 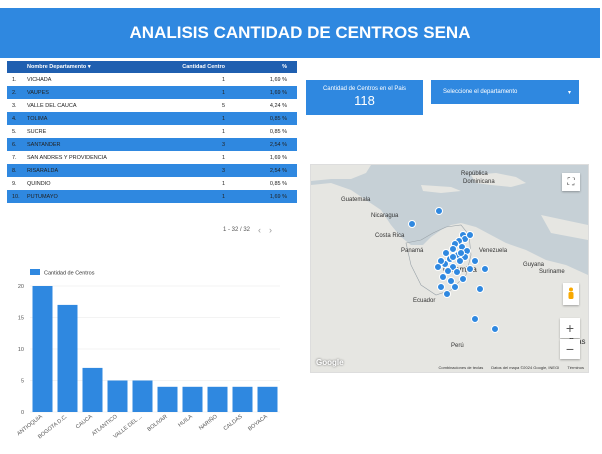 What do you see at coordinates (14, 92) in the screenshot?
I see `cell-num: 2.` at bounding box center [14, 92].